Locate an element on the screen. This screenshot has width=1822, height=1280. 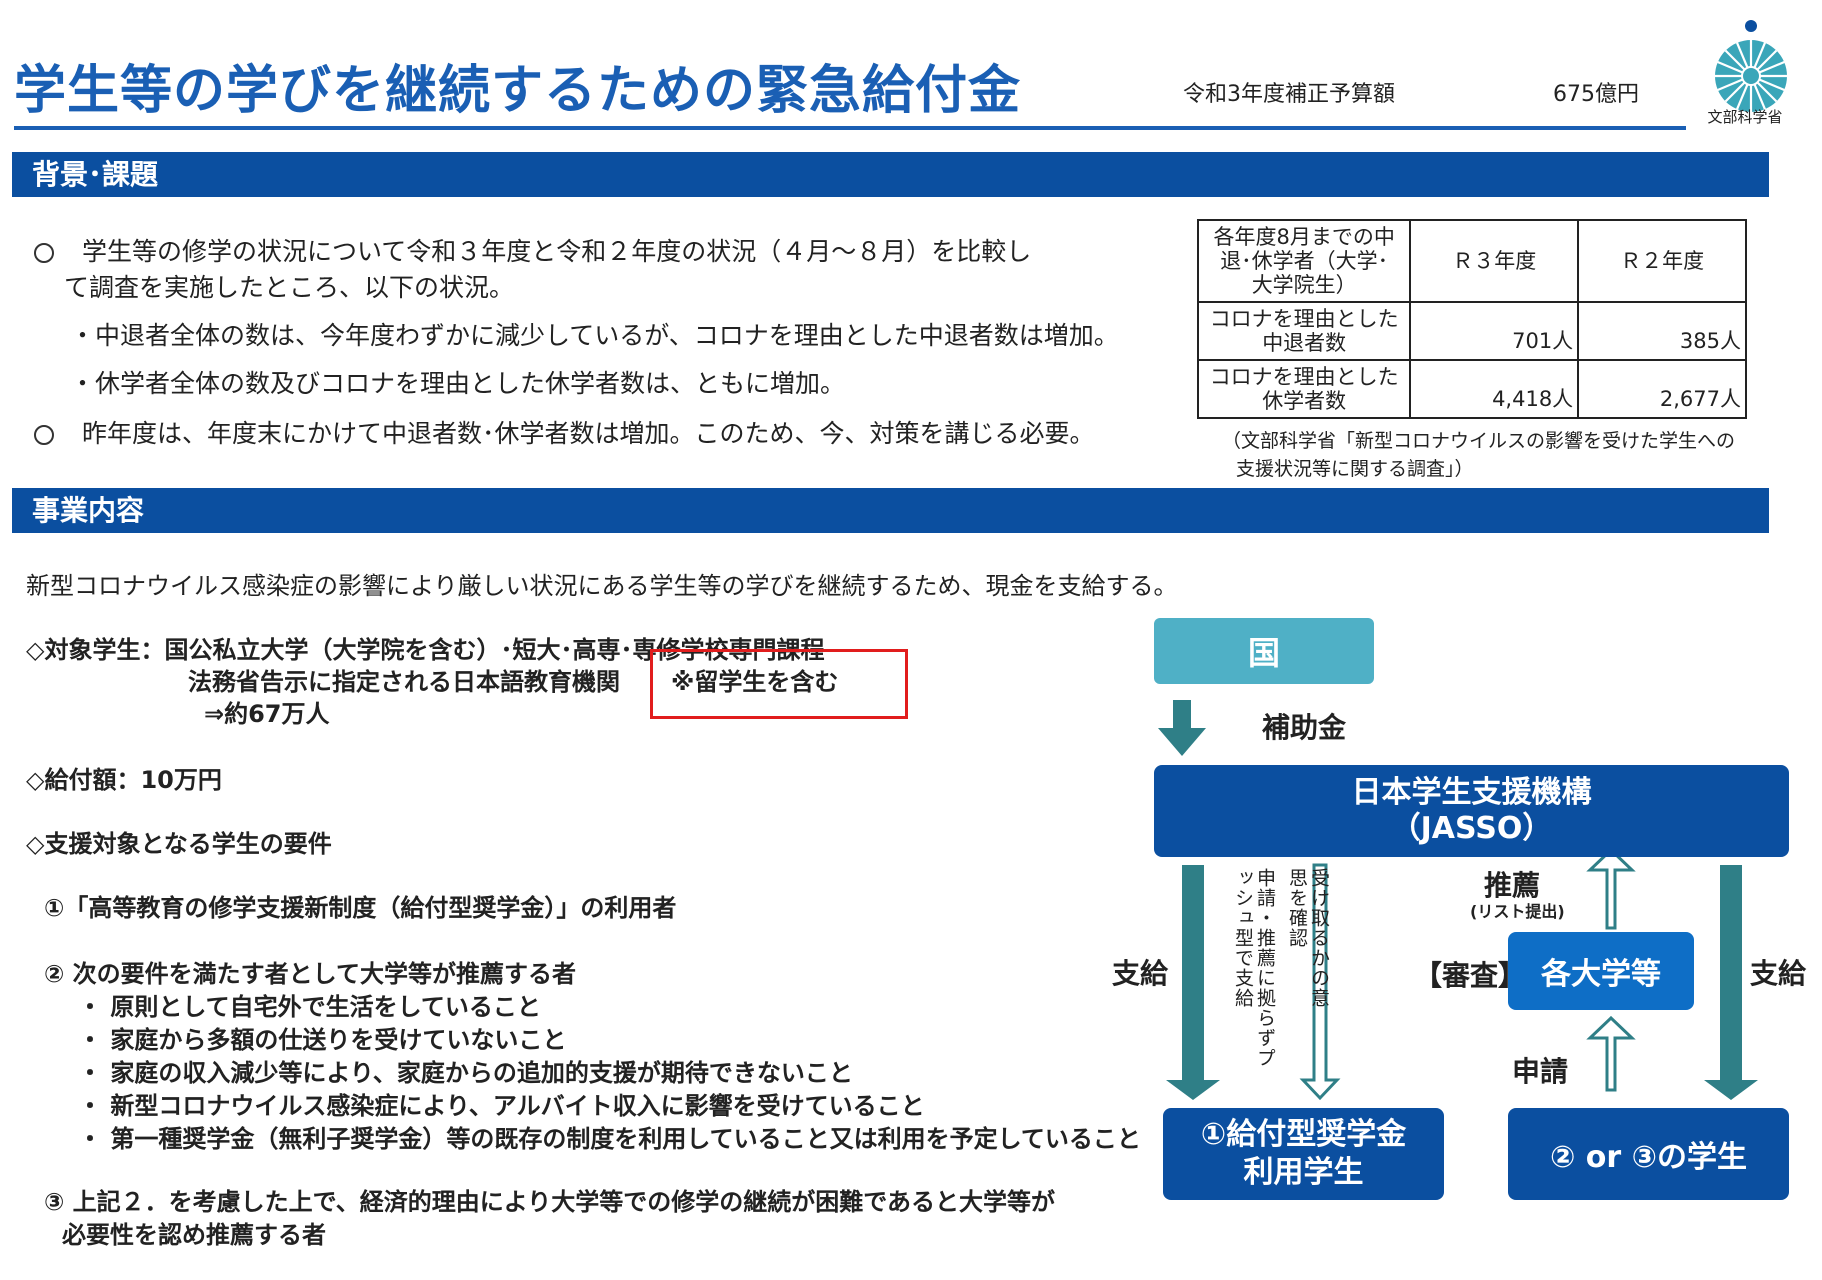
table-row-label: コロナを理由とした 休学者数 is located at coordinates (1304, 389).